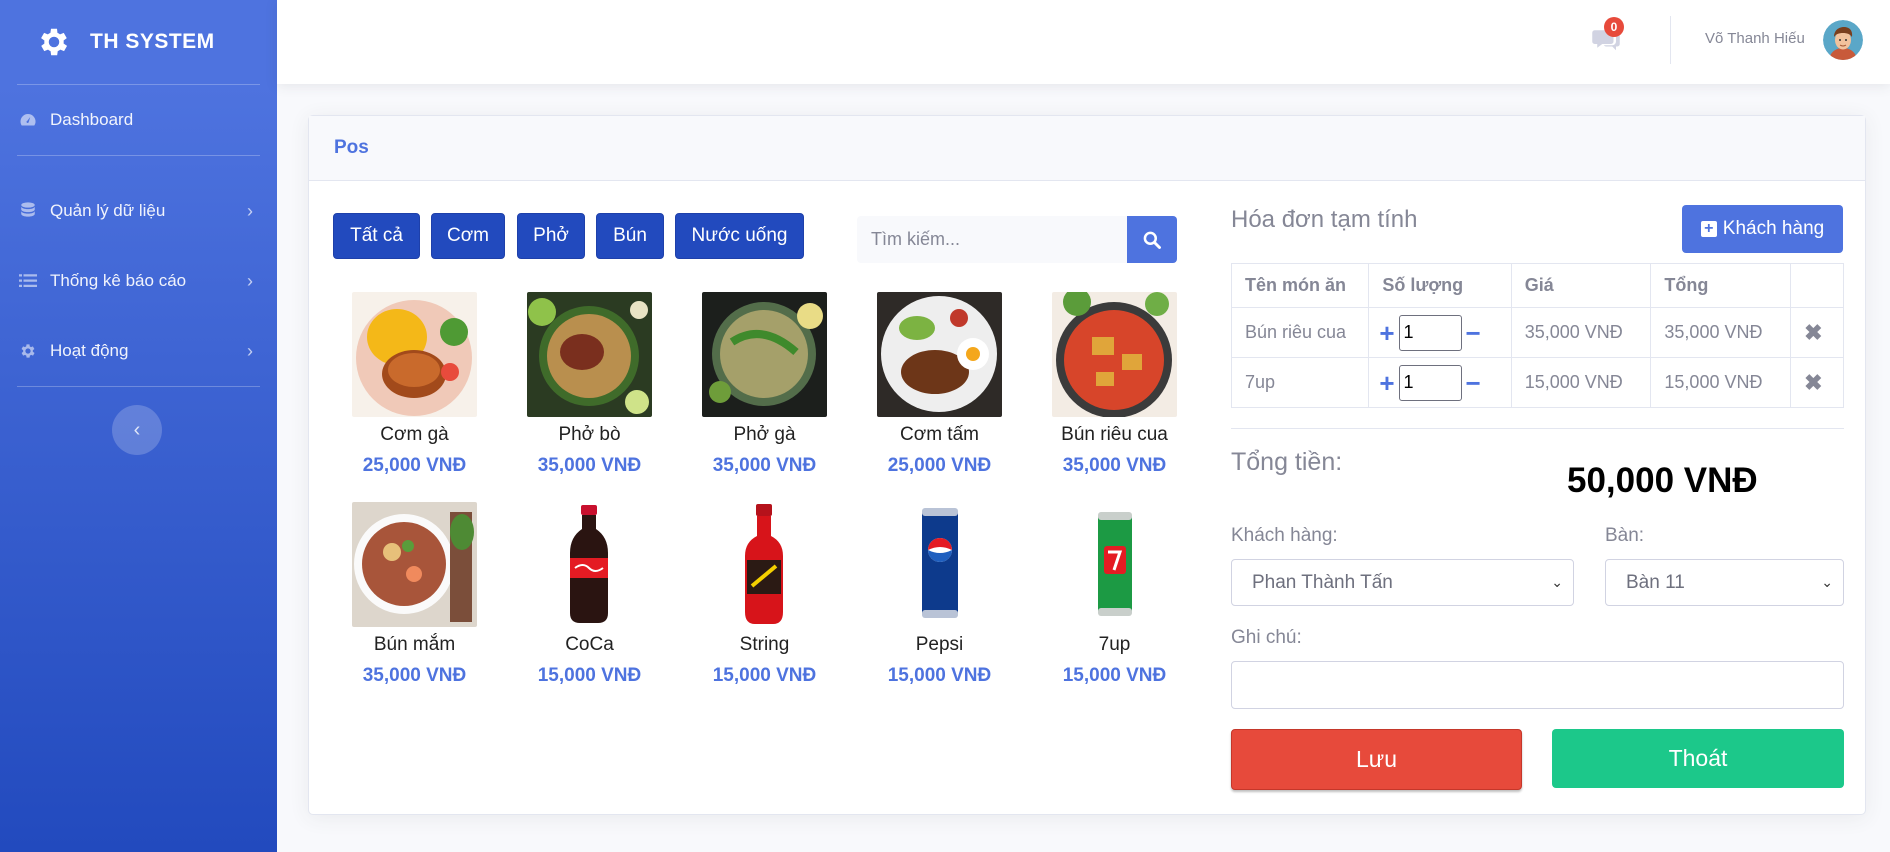 This screenshot has height=852, width=1890. What do you see at coordinates (764, 384) in the screenshot?
I see `product-card: Phở gà 35,000 VNĐ` at bounding box center [764, 384].